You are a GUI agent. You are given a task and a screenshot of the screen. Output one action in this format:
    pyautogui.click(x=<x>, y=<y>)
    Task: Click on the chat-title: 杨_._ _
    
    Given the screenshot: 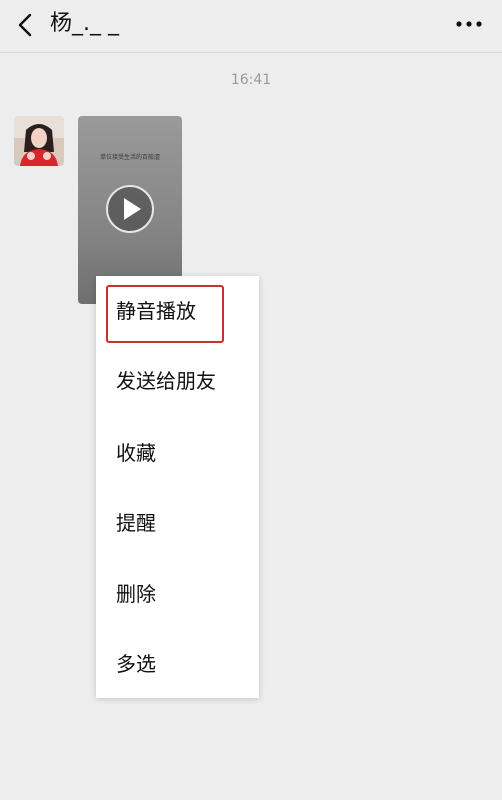 What is the action you would take?
    pyautogui.click(x=84, y=23)
    